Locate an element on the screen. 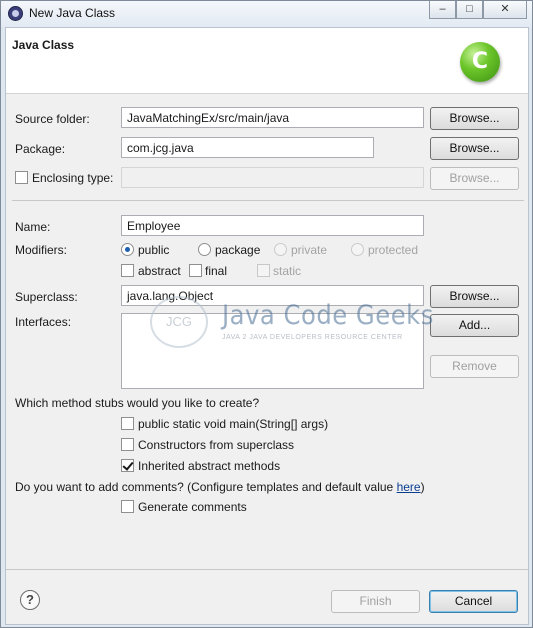 This screenshot has width=533, height=628. abstract-checkbox is located at coordinates (127, 270).